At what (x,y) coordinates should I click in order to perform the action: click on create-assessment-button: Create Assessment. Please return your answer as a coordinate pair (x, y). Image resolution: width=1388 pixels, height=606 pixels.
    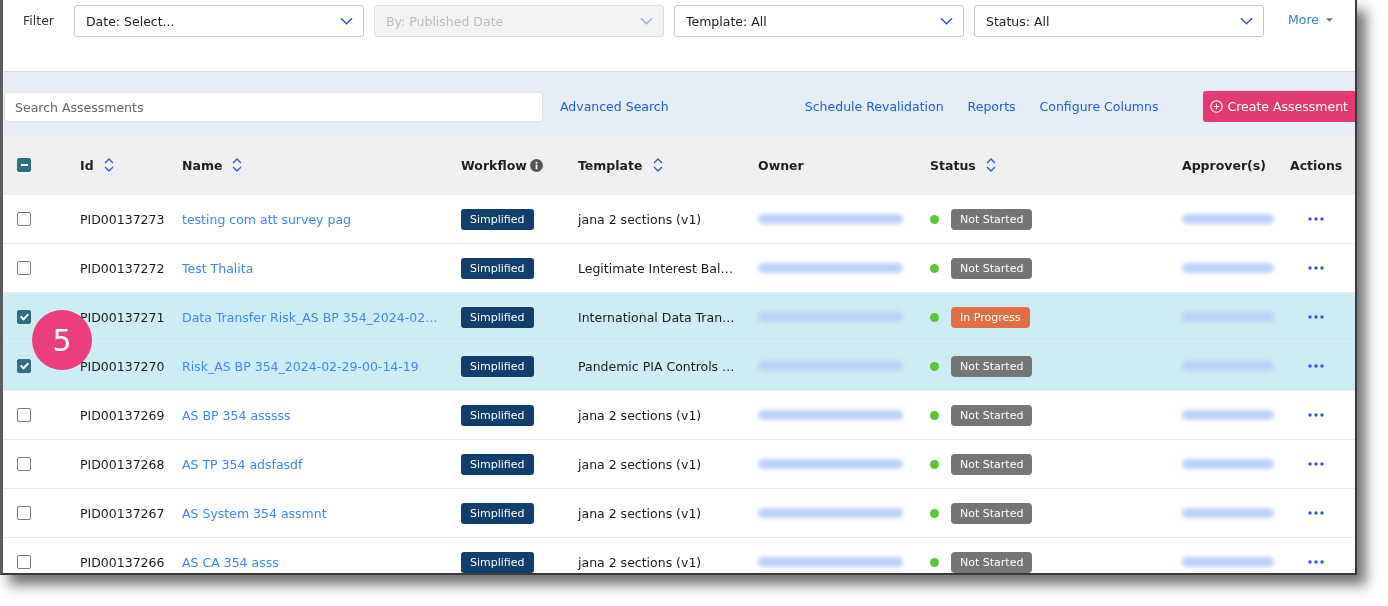
    Looking at the image, I should click on (1278, 106).